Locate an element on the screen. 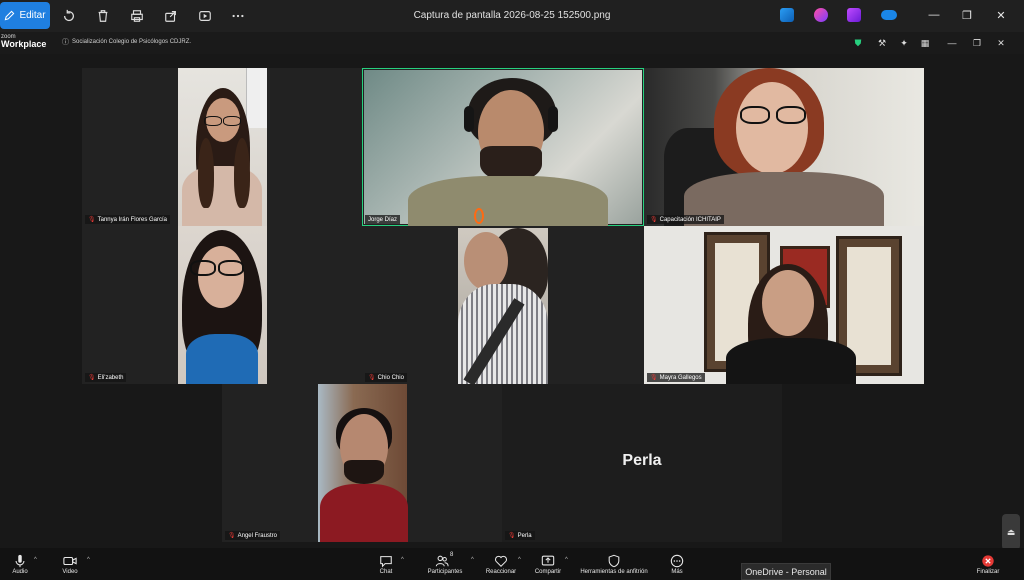 The height and width of the screenshot is (580, 1024). react-label: Reaccionar is located at coordinates (501, 571).